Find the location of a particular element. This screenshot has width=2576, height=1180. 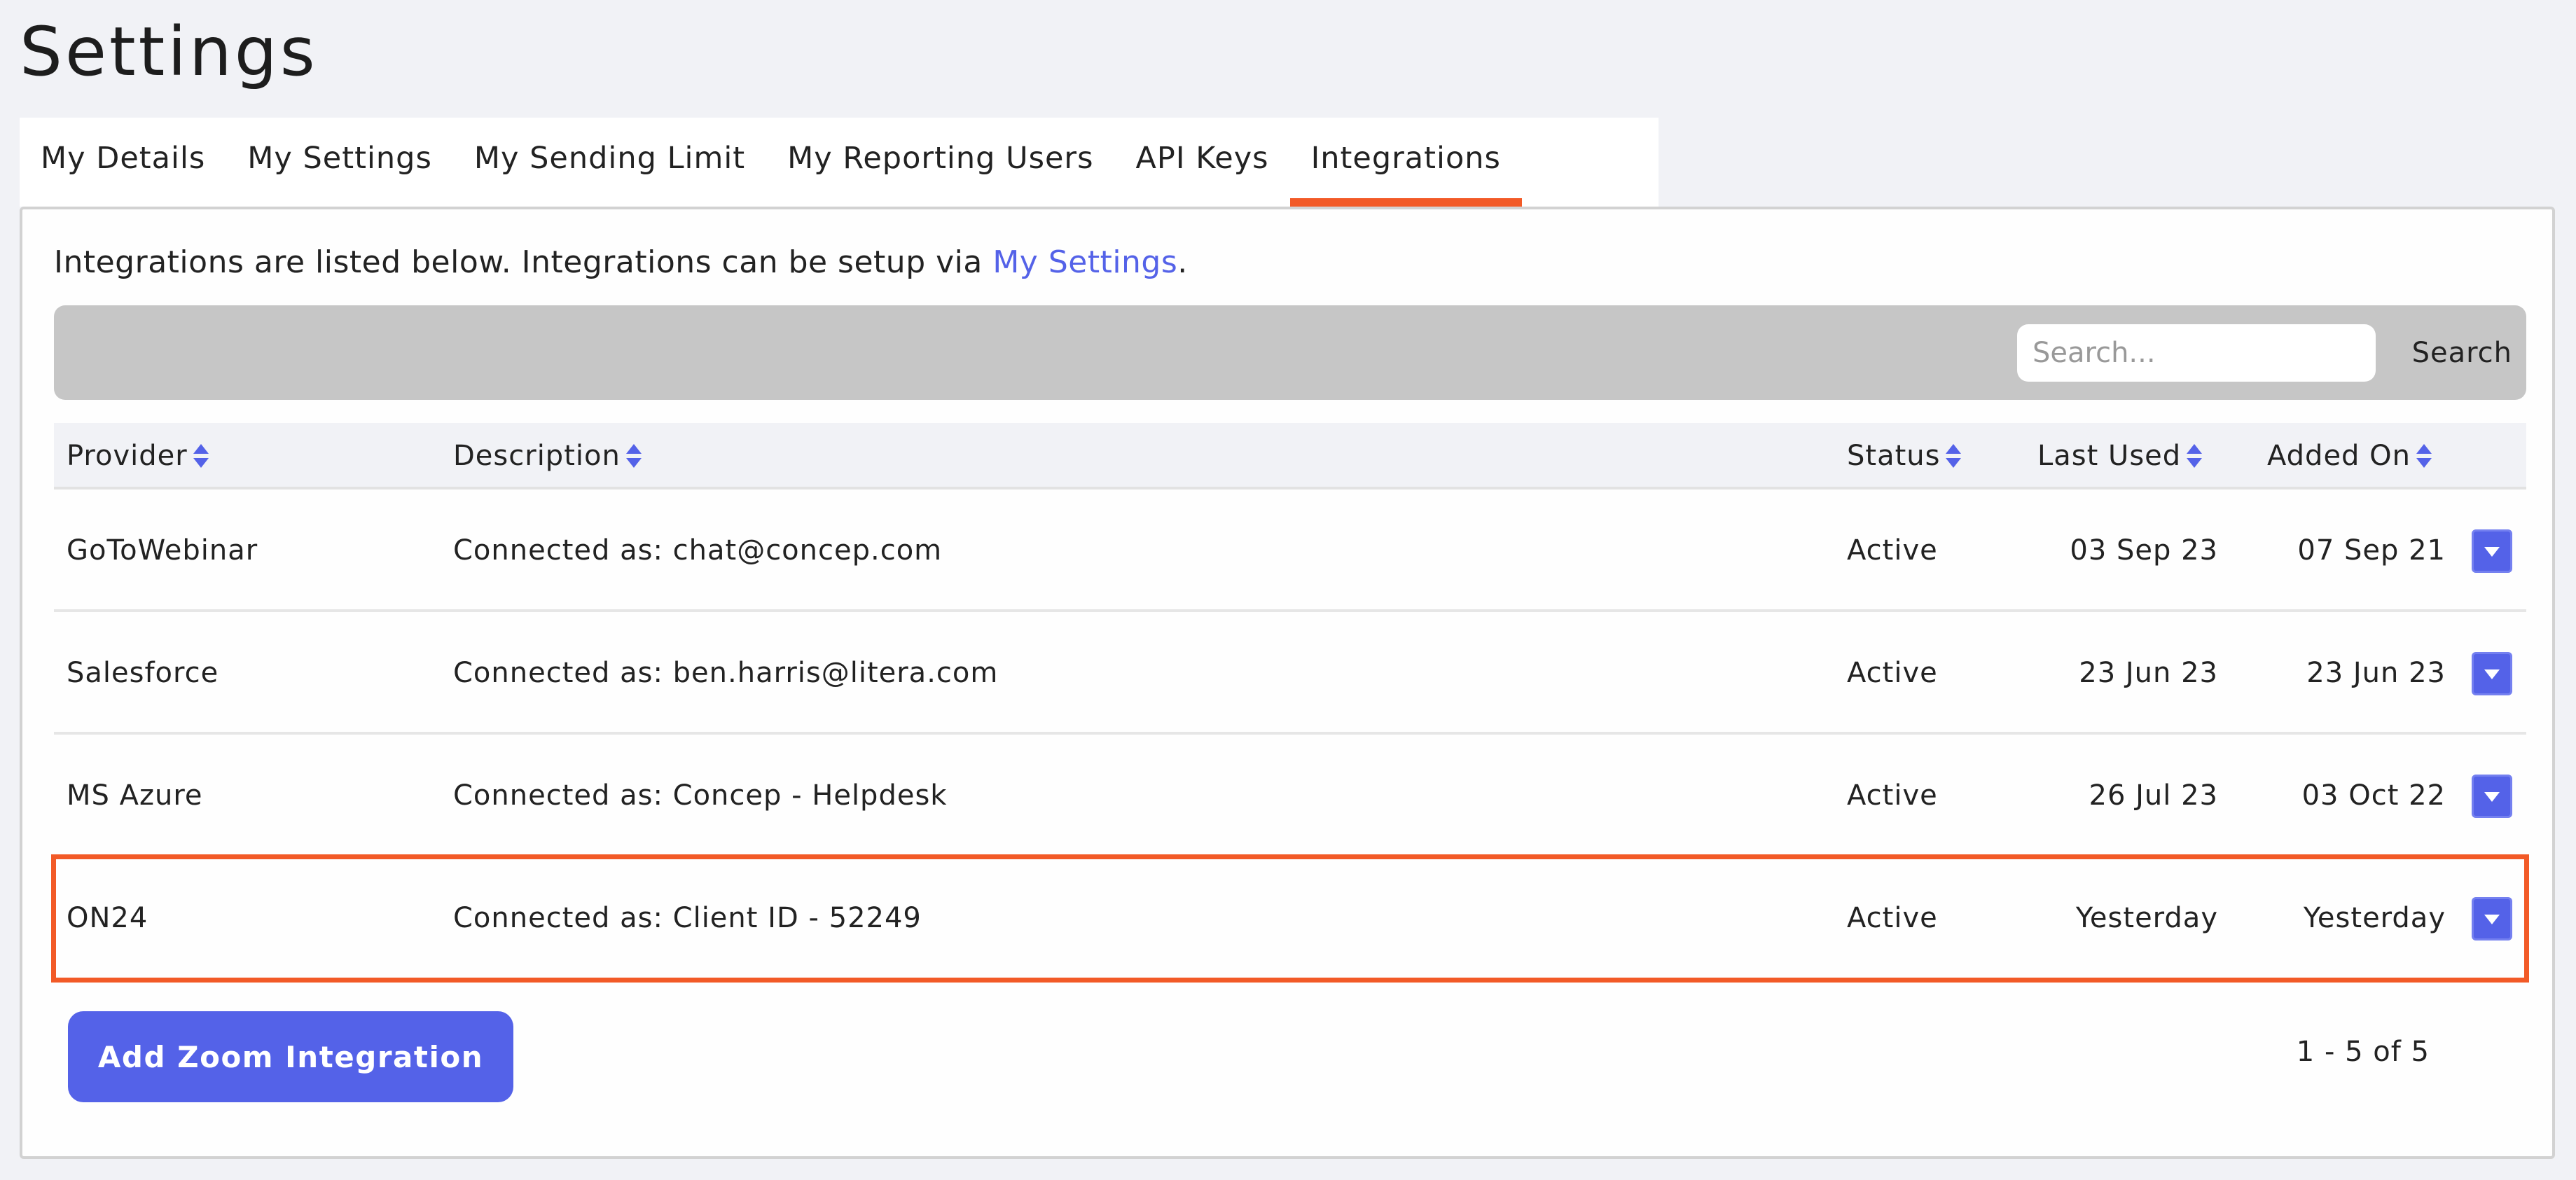

intro-suffix: . is located at coordinates (1182, 262).